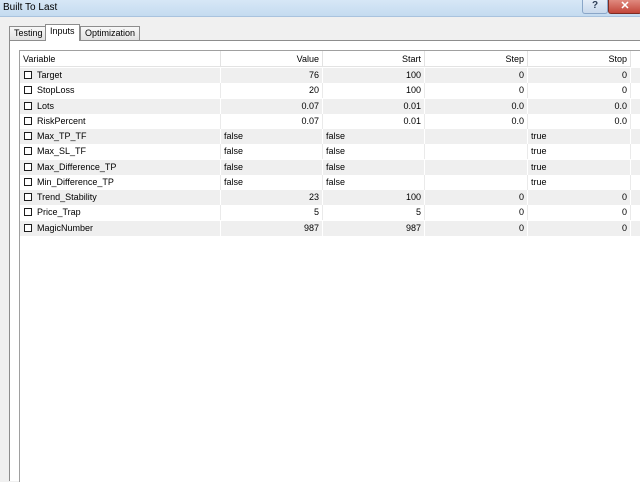 The height and width of the screenshot is (482, 640). Describe the element at coordinates (120, 228) in the screenshot. I see `variable-cell: MagicNumber` at that location.